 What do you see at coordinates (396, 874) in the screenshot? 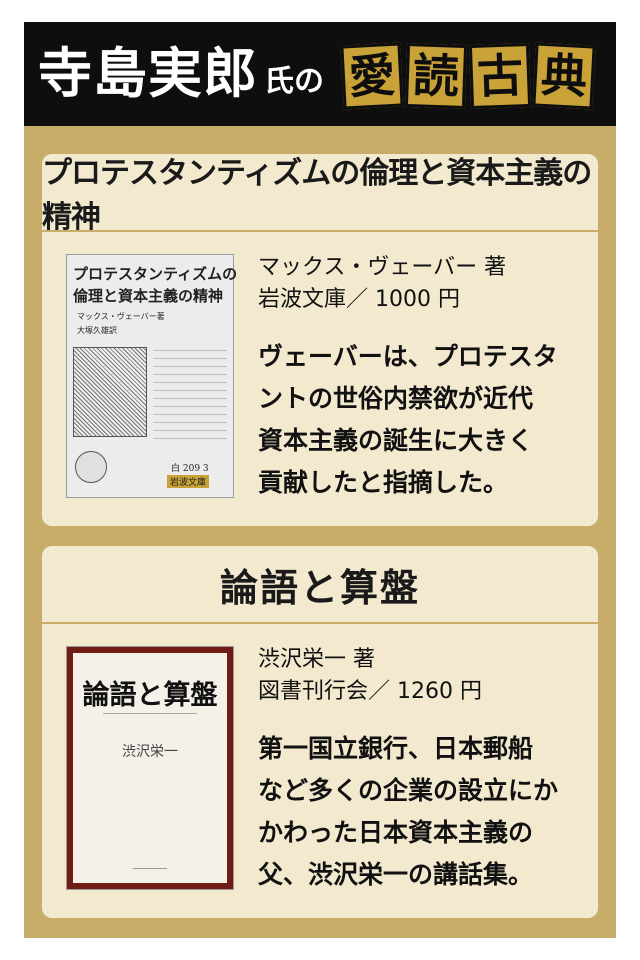
I see `book-description-2-line: 父、渋沢栄一の講話集。` at bounding box center [396, 874].